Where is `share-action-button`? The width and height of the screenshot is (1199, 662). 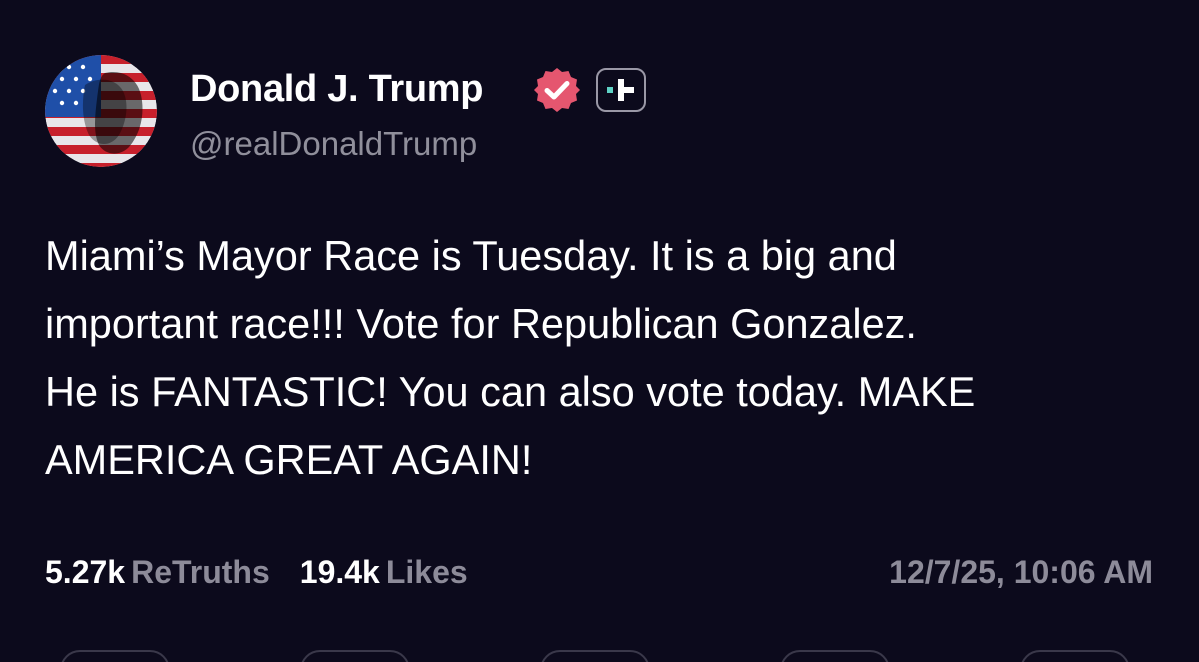
share-action-button is located at coordinates (835, 656).